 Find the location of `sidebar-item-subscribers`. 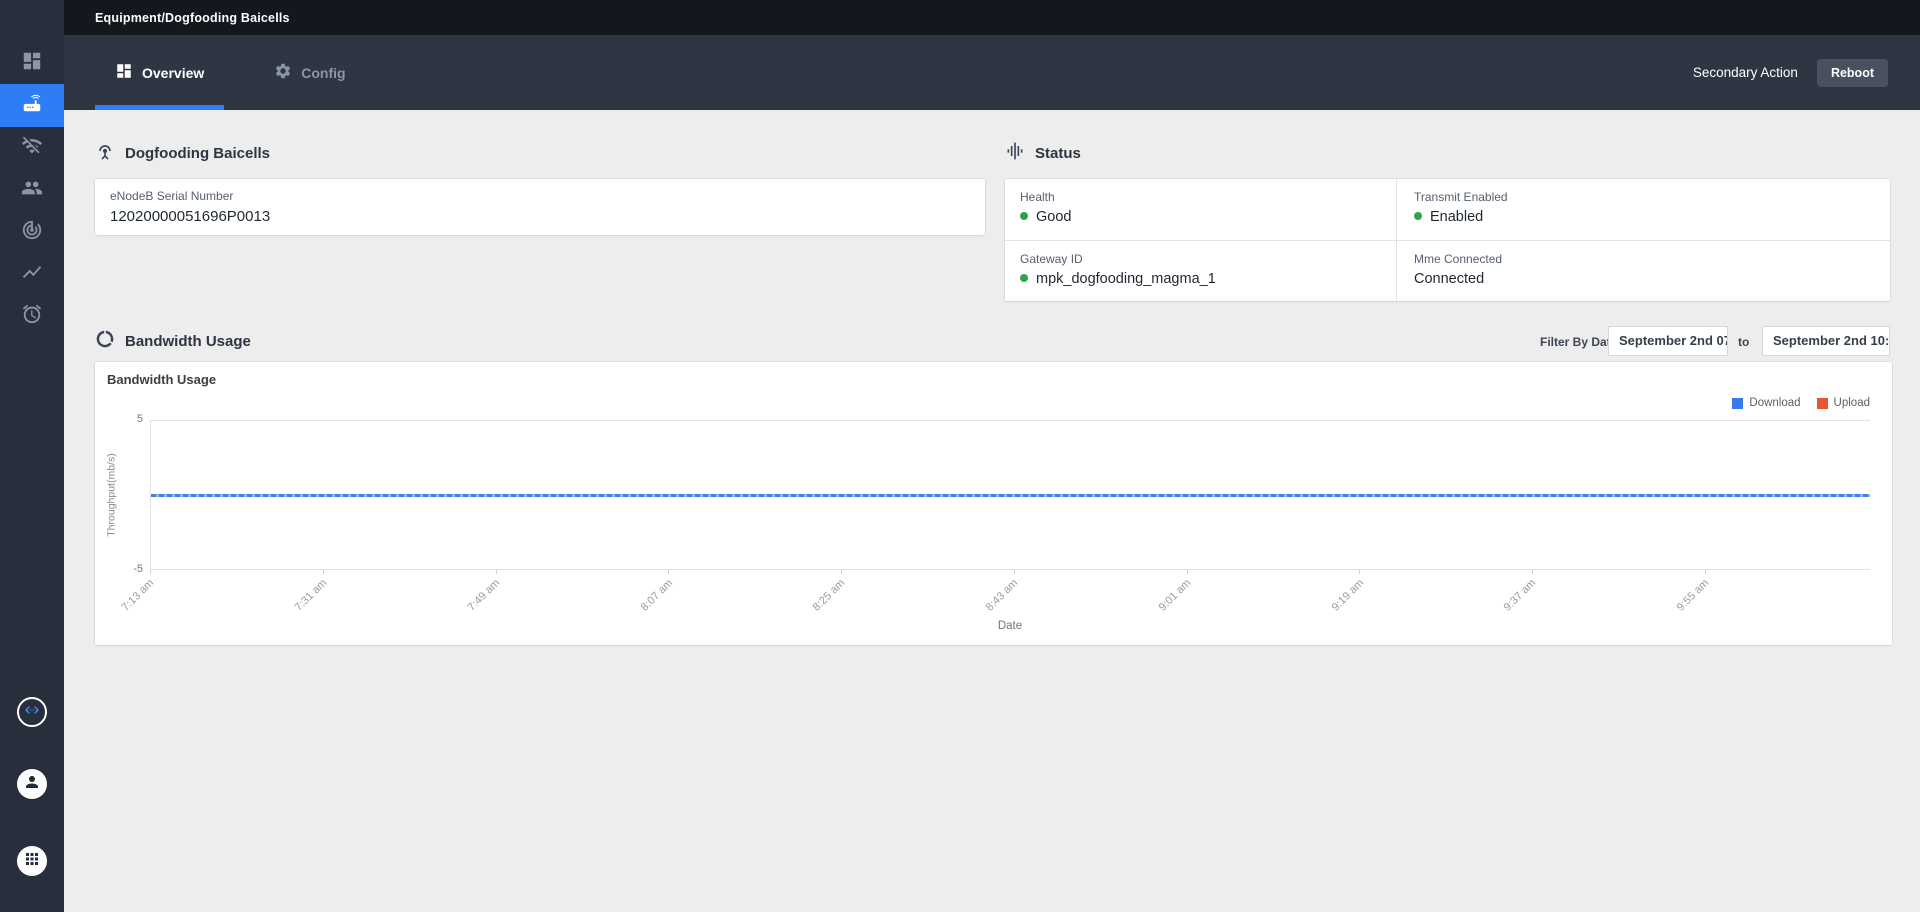

sidebar-item-subscribers is located at coordinates (32, 190).